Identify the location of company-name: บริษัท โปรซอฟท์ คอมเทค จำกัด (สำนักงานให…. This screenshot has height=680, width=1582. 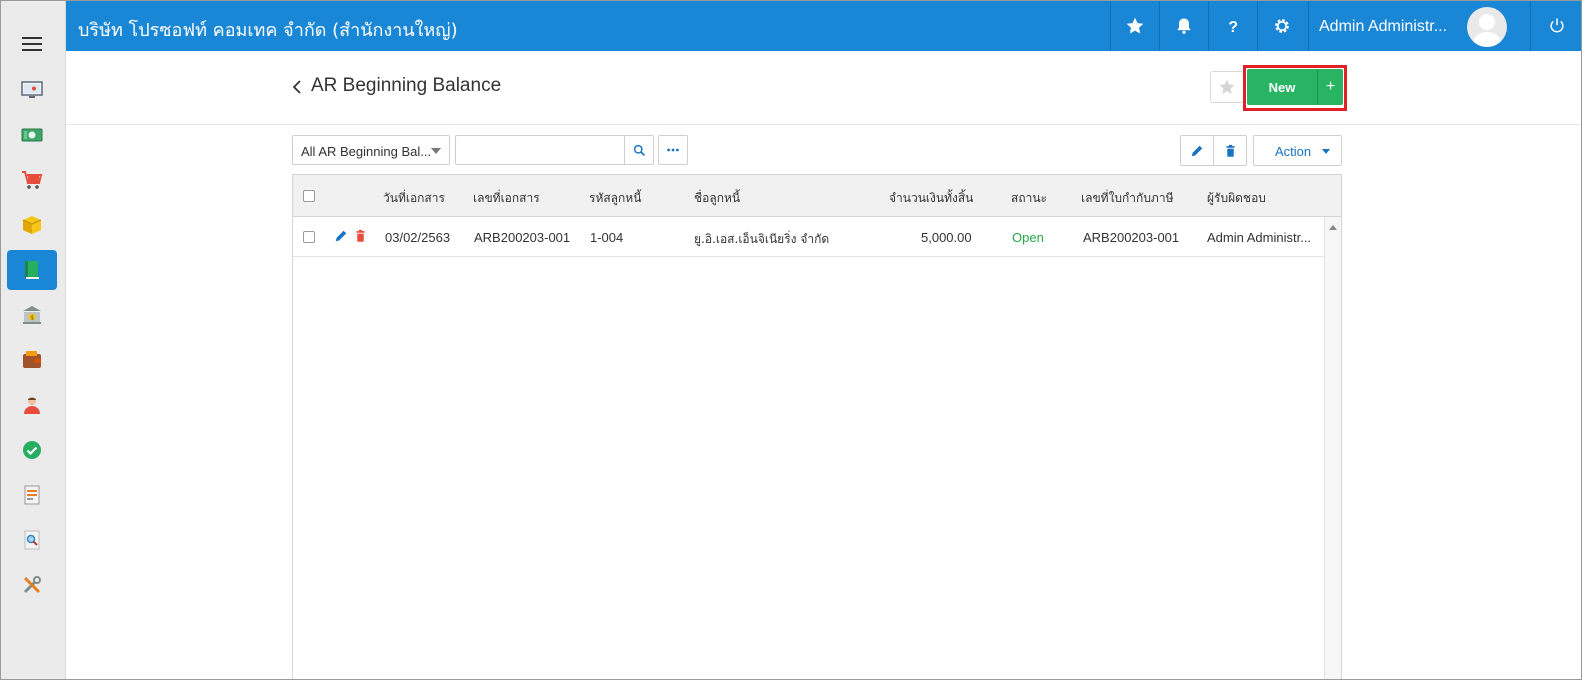
(268, 30).